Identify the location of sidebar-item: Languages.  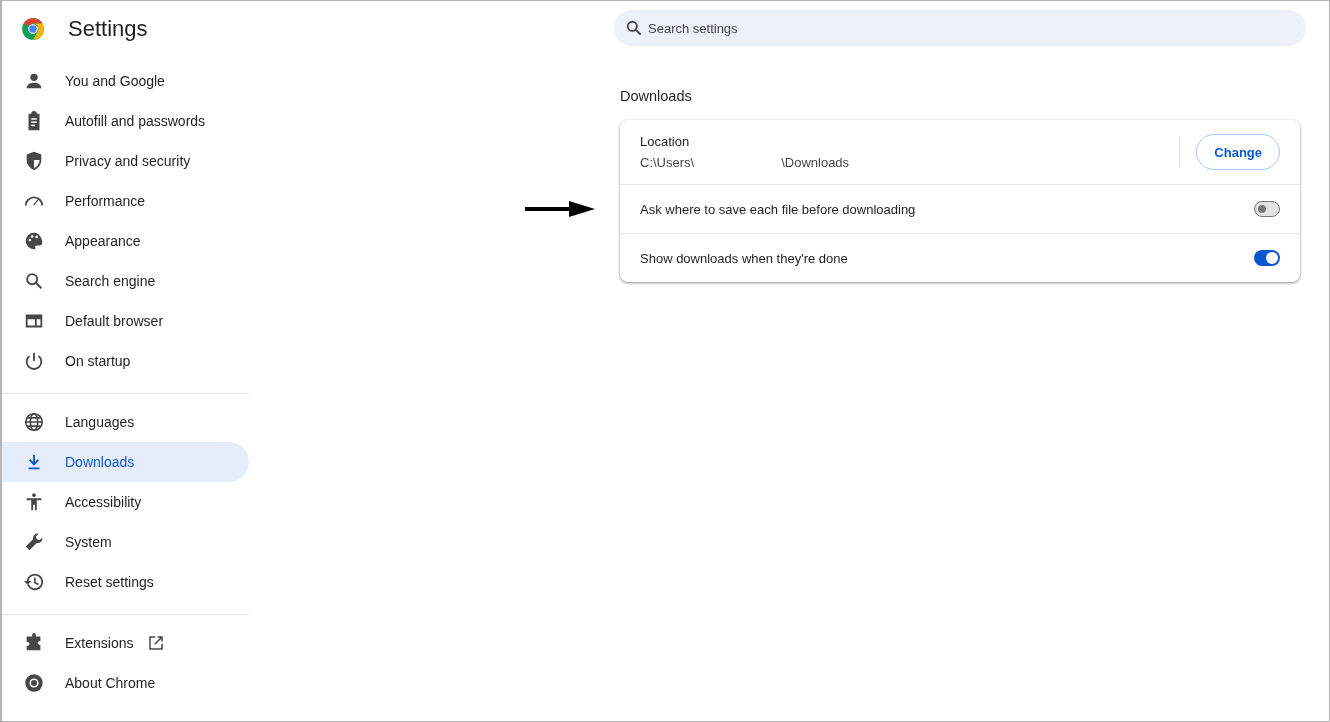
(125, 422).